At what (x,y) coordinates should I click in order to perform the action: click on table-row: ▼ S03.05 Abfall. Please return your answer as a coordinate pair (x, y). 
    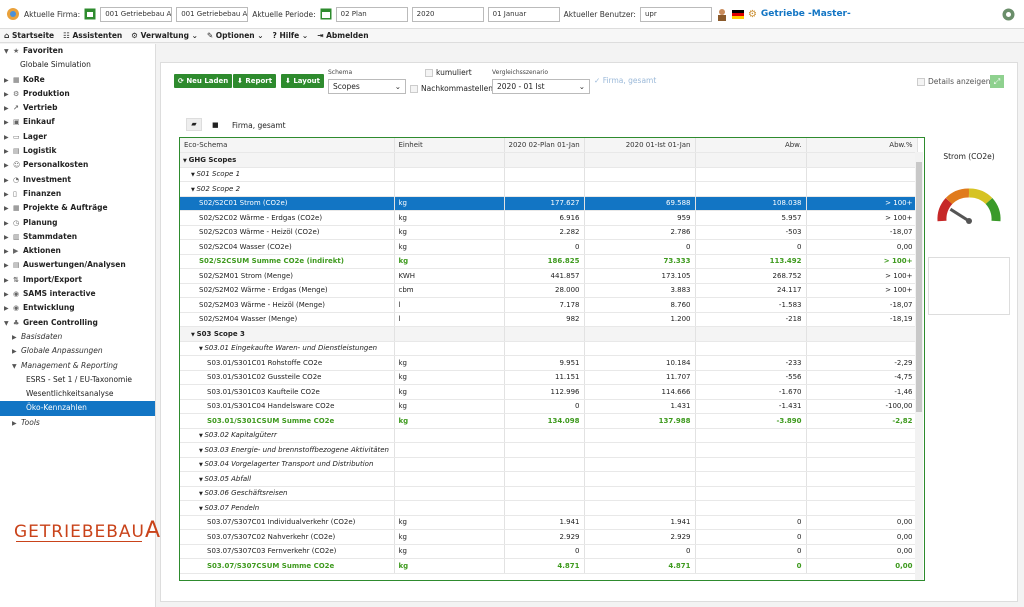
    Looking at the image, I should click on (549, 479).